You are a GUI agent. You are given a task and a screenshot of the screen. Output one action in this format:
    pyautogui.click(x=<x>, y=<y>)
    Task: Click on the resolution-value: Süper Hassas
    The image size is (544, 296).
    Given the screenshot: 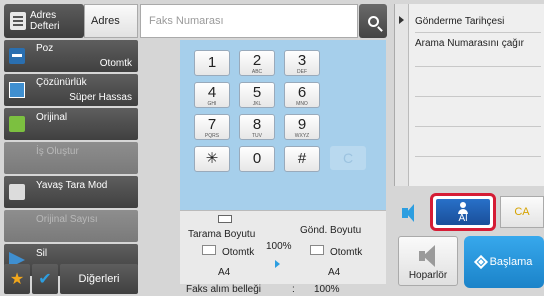 What is the action you would take?
    pyautogui.click(x=100, y=97)
    